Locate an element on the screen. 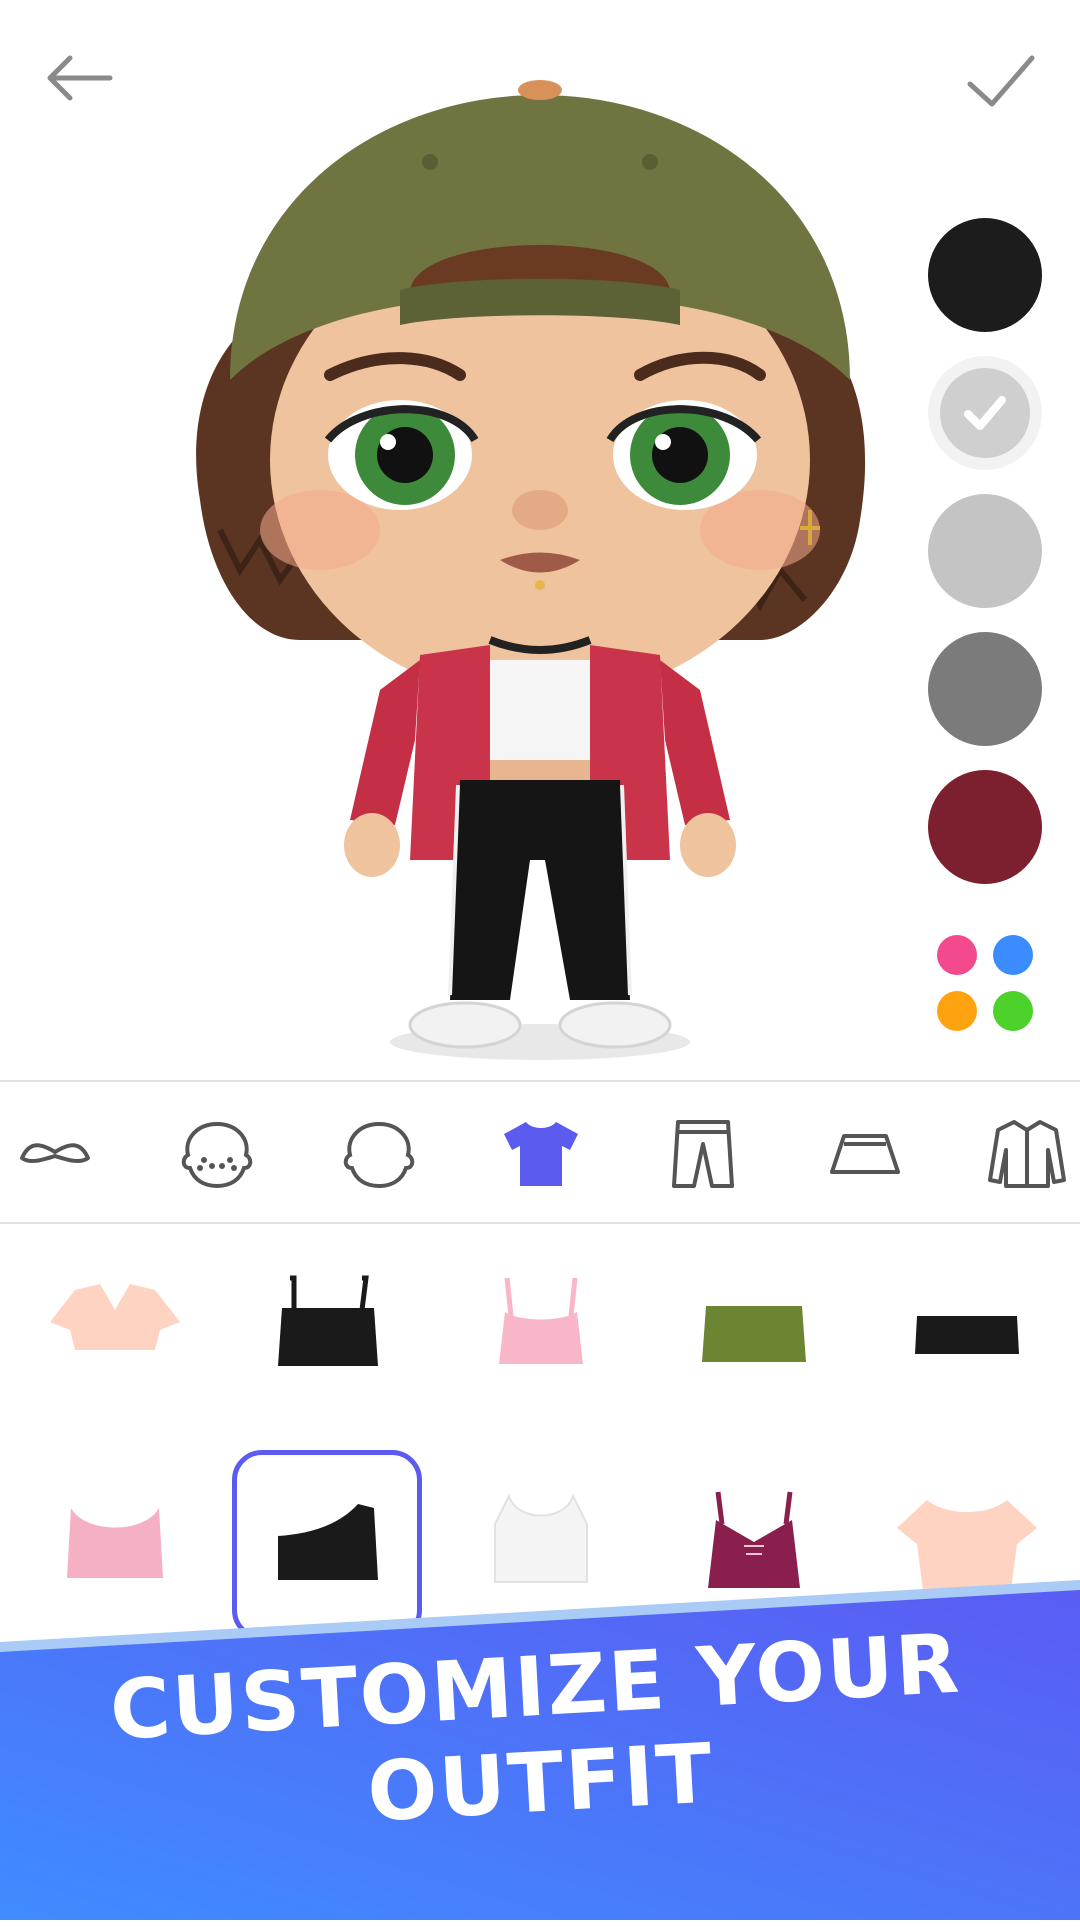 The width and height of the screenshot is (1080, 1927). confirm-button is located at coordinates (1000, 80).